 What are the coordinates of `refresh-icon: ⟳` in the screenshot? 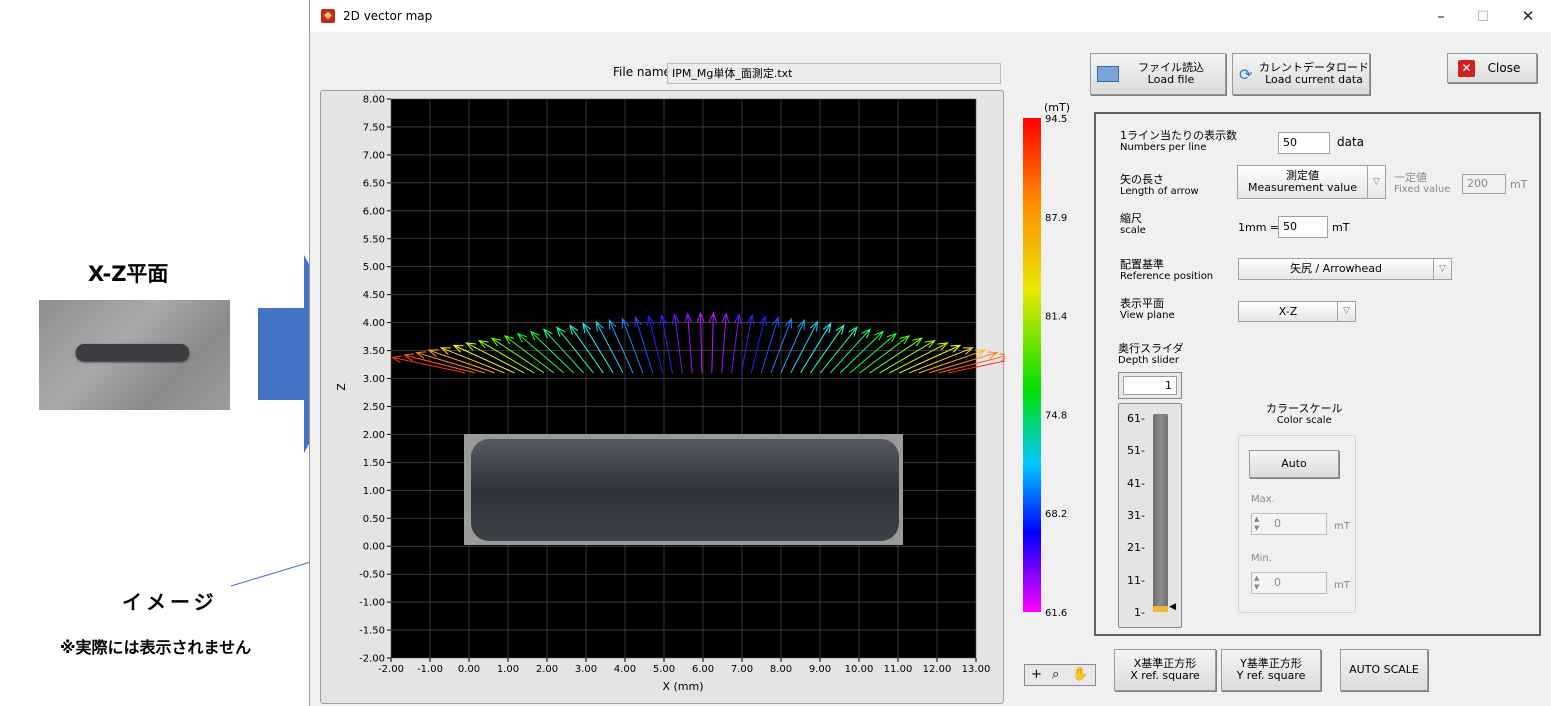 It's located at (1246, 74).